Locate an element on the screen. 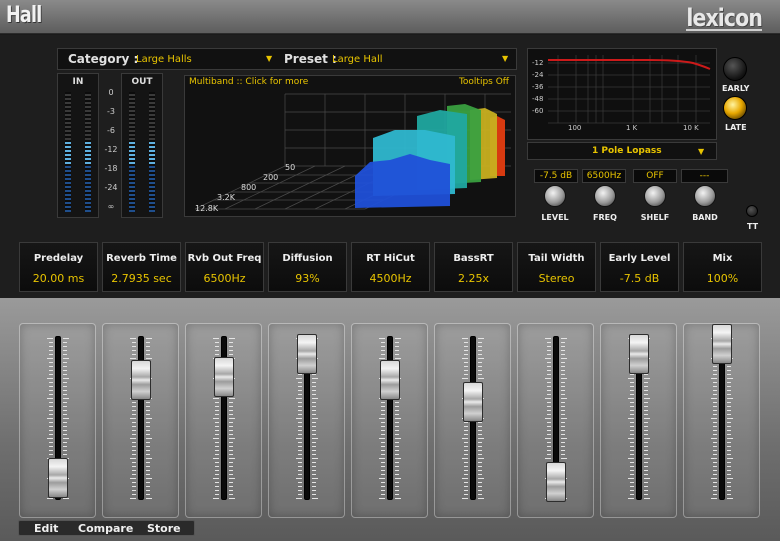 The width and height of the screenshot is (780, 541). param-tail-width: Tail Width Stereo is located at coordinates (556, 267).